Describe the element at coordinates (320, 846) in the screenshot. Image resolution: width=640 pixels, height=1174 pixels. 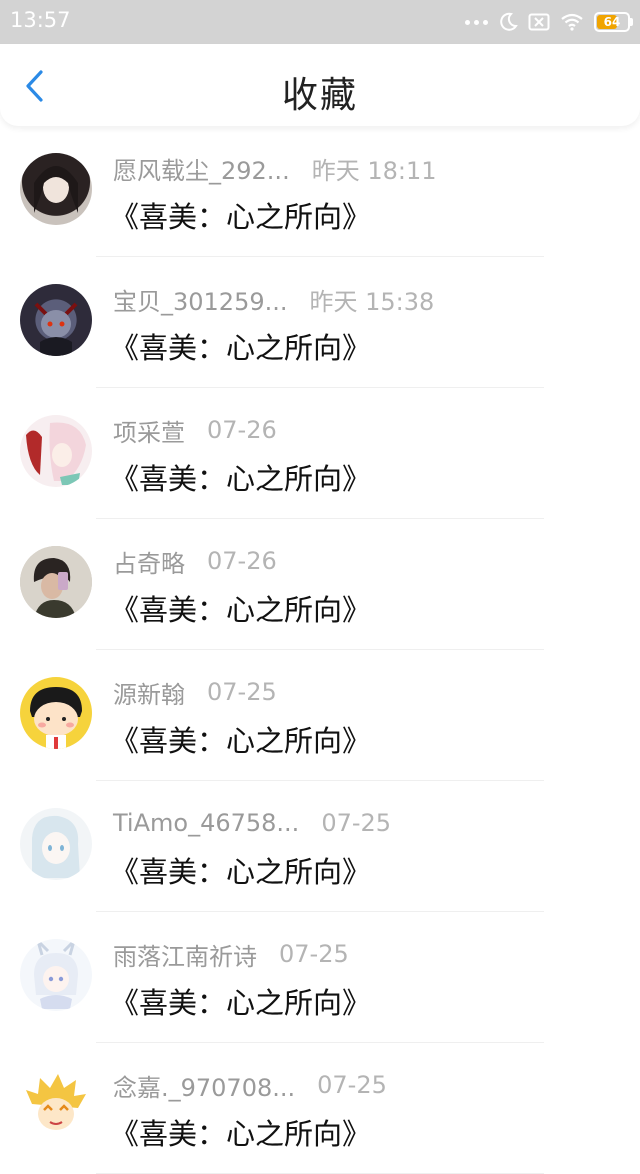
I see `list-item: TiAmo_46758... 07-25 《喜美：心之所向》` at that location.